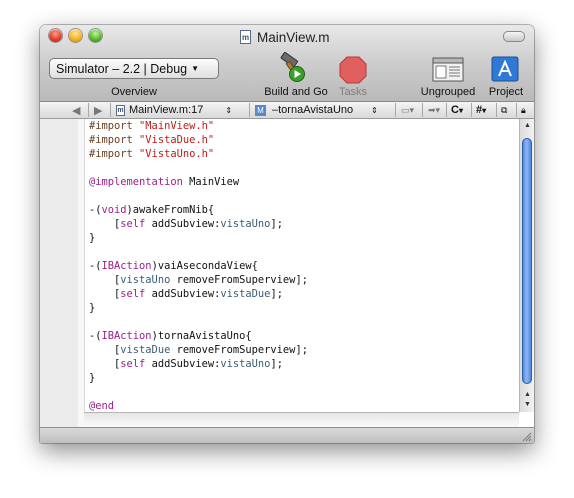  What do you see at coordinates (448, 92) in the screenshot?
I see `ungrouped-button: Ungrouped` at bounding box center [448, 92].